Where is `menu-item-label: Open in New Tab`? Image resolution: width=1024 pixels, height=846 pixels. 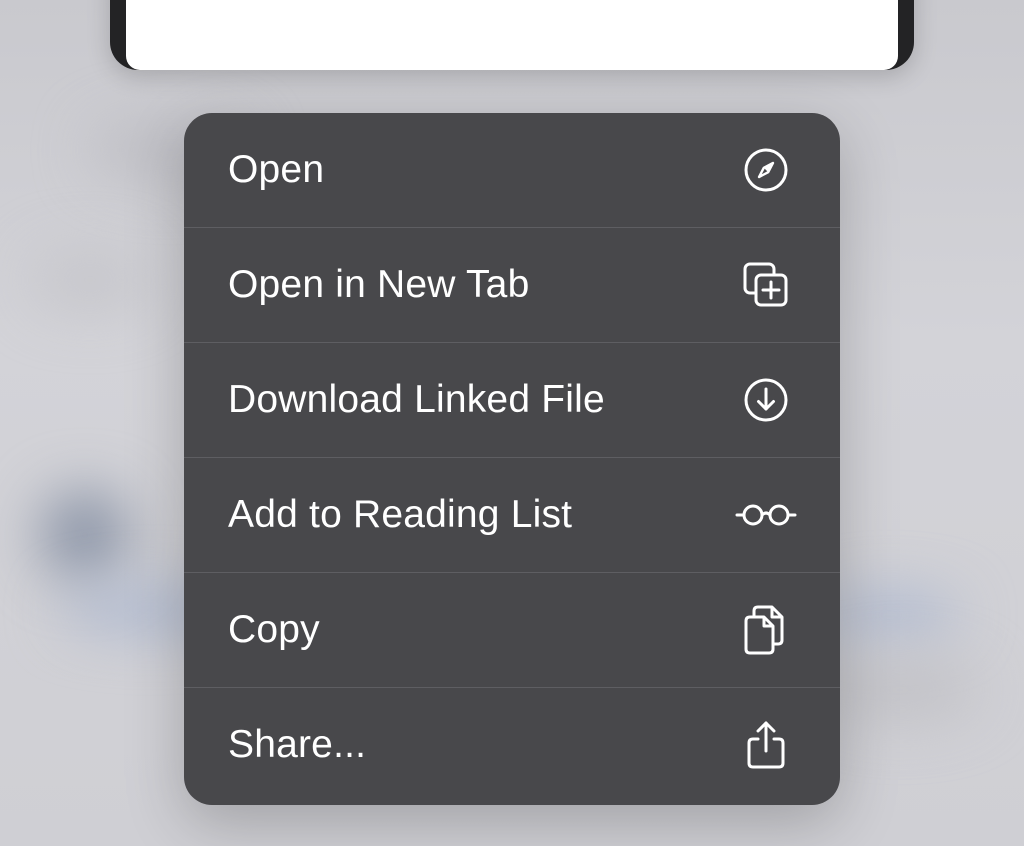 menu-item-label: Open in New Tab is located at coordinates (379, 284).